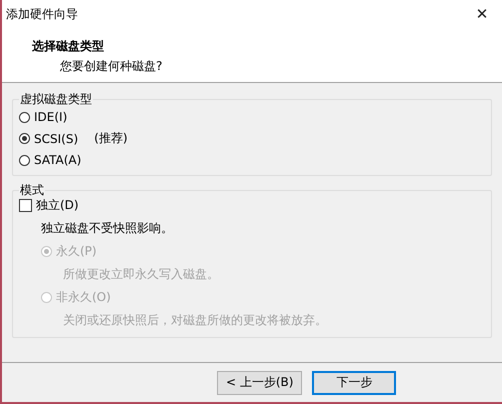 The image size is (502, 404). What do you see at coordinates (51, 117) in the screenshot?
I see `option-label: IDE(I)` at bounding box center [51, 117].